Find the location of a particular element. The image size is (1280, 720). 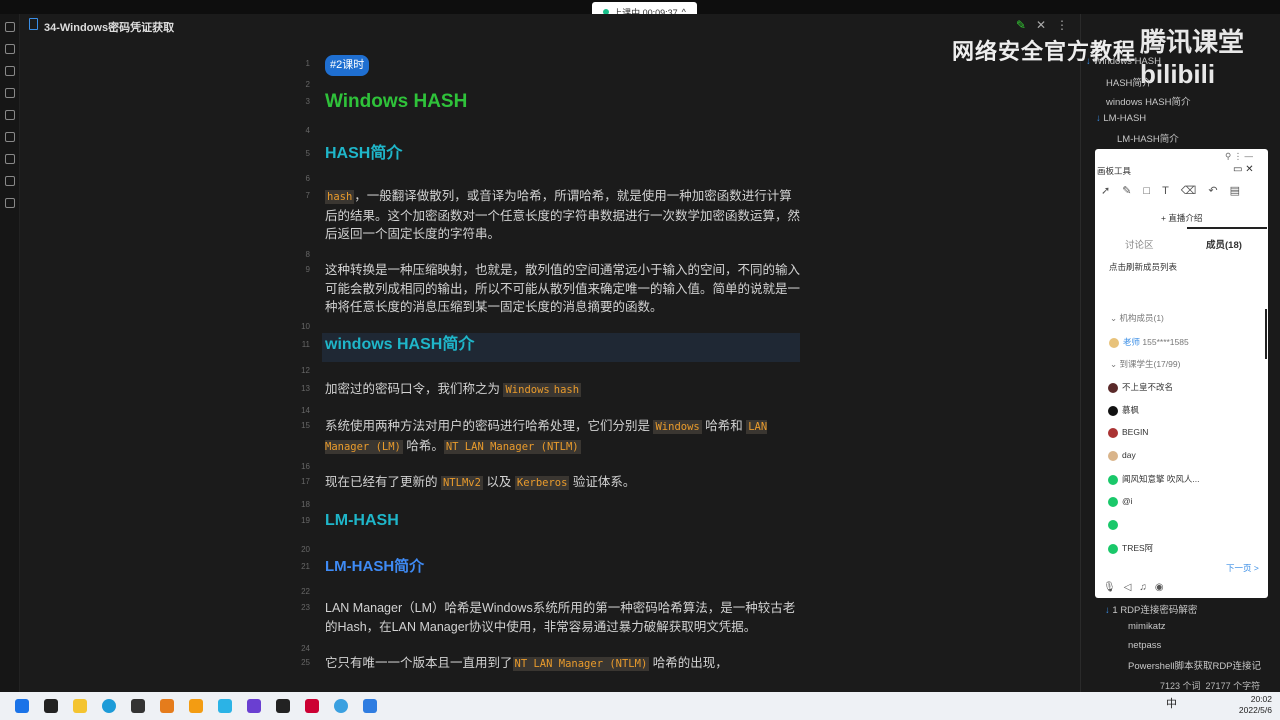

more-icon: ⋮ is located at coordinates (1062, 25).